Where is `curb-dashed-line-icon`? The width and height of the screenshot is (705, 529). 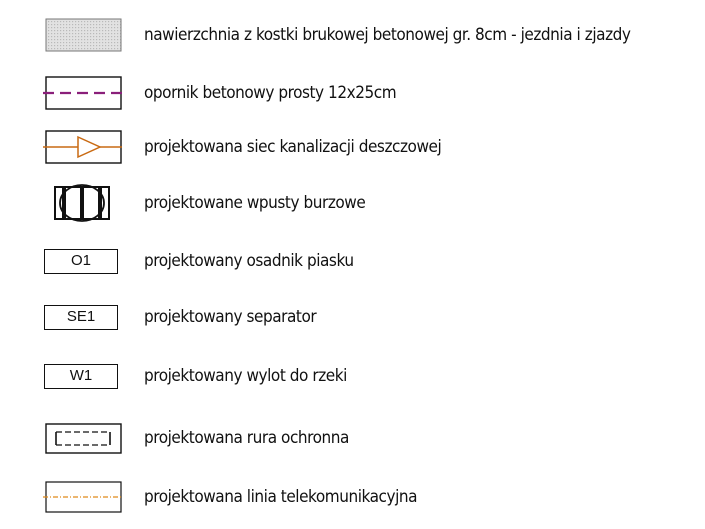 curb-dashed-line-icon is located at coordinates (82, 93).